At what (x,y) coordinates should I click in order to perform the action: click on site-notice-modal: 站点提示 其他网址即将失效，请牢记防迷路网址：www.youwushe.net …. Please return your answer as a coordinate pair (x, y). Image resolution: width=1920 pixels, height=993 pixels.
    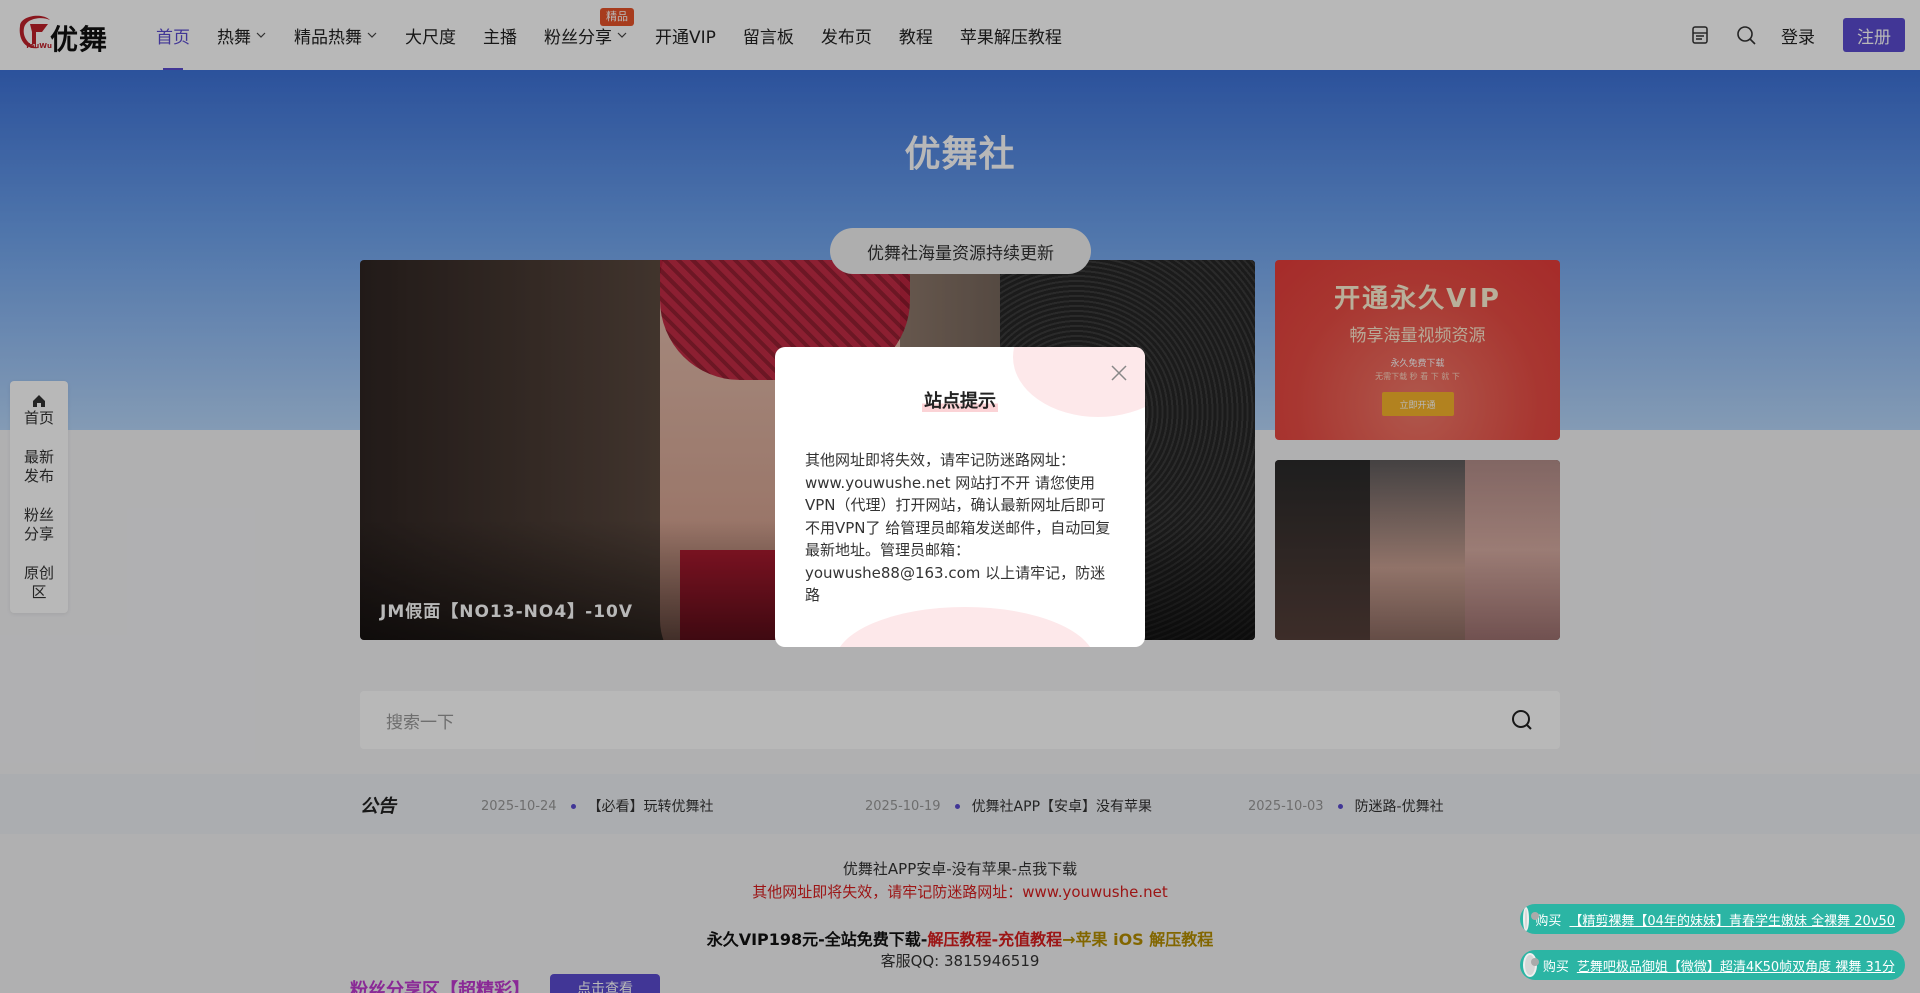
    Looking at the image, I should click on (960, 497).